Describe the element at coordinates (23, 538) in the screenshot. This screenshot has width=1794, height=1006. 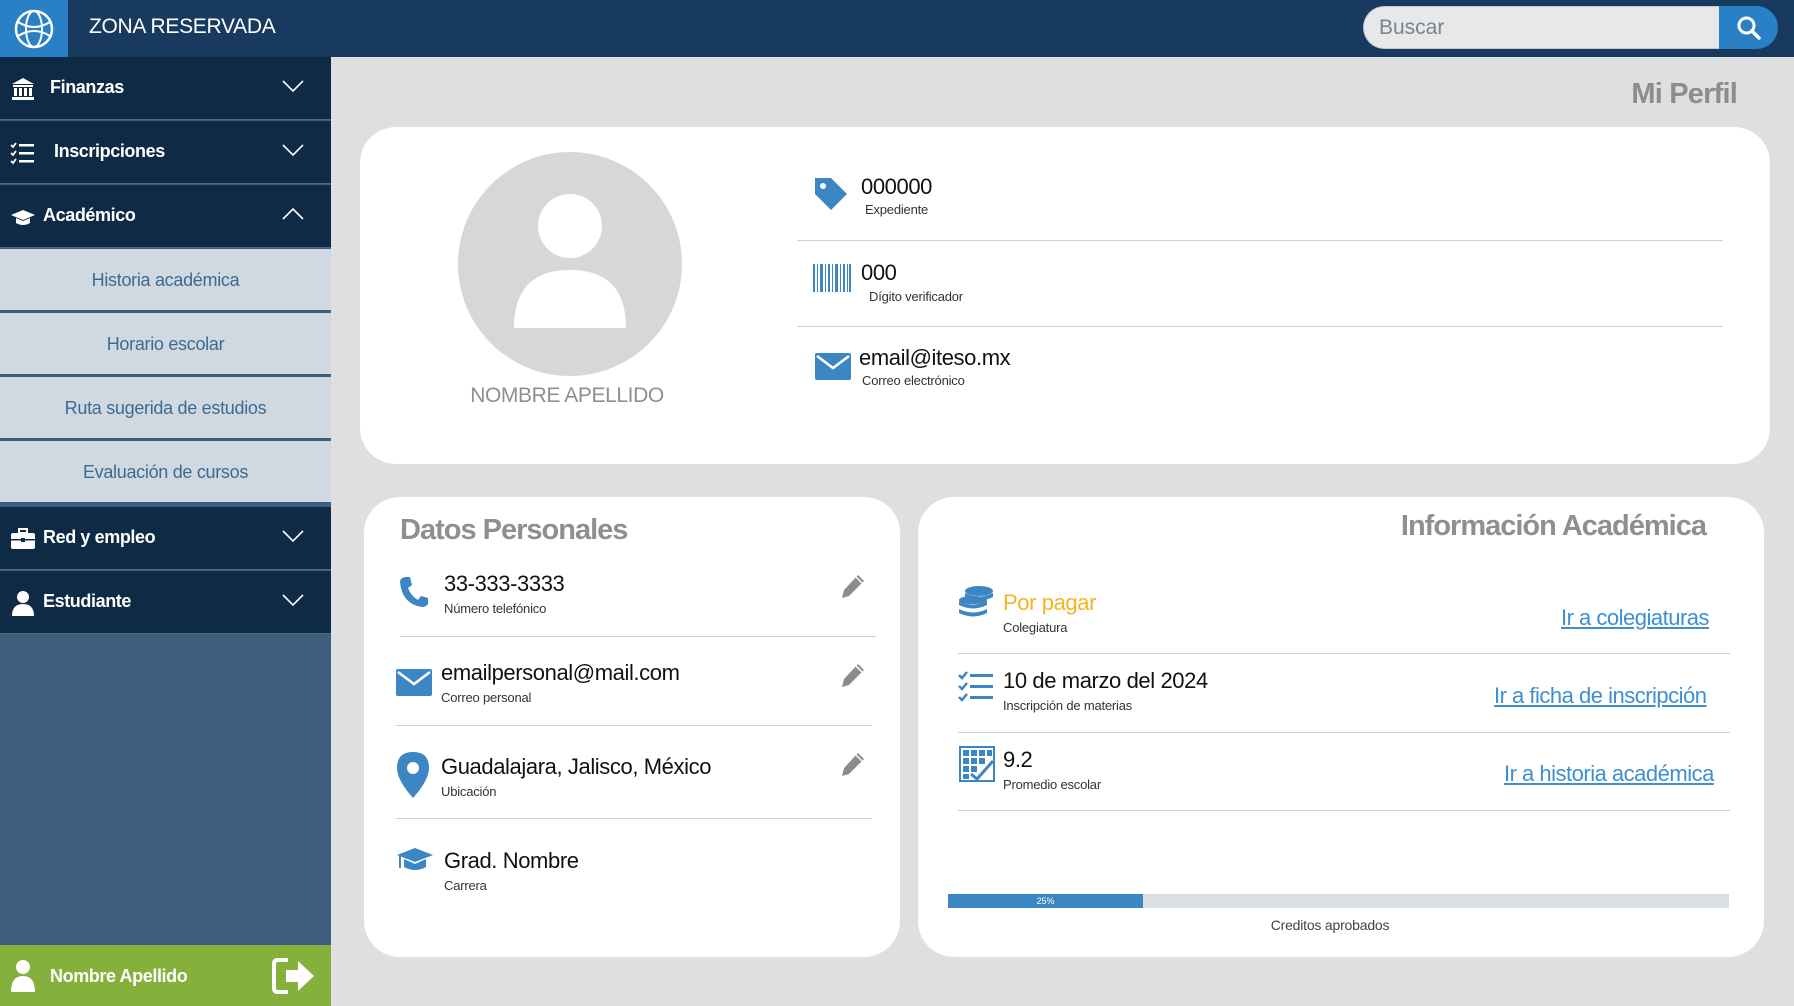
I see `briefcase-icon` at that location.